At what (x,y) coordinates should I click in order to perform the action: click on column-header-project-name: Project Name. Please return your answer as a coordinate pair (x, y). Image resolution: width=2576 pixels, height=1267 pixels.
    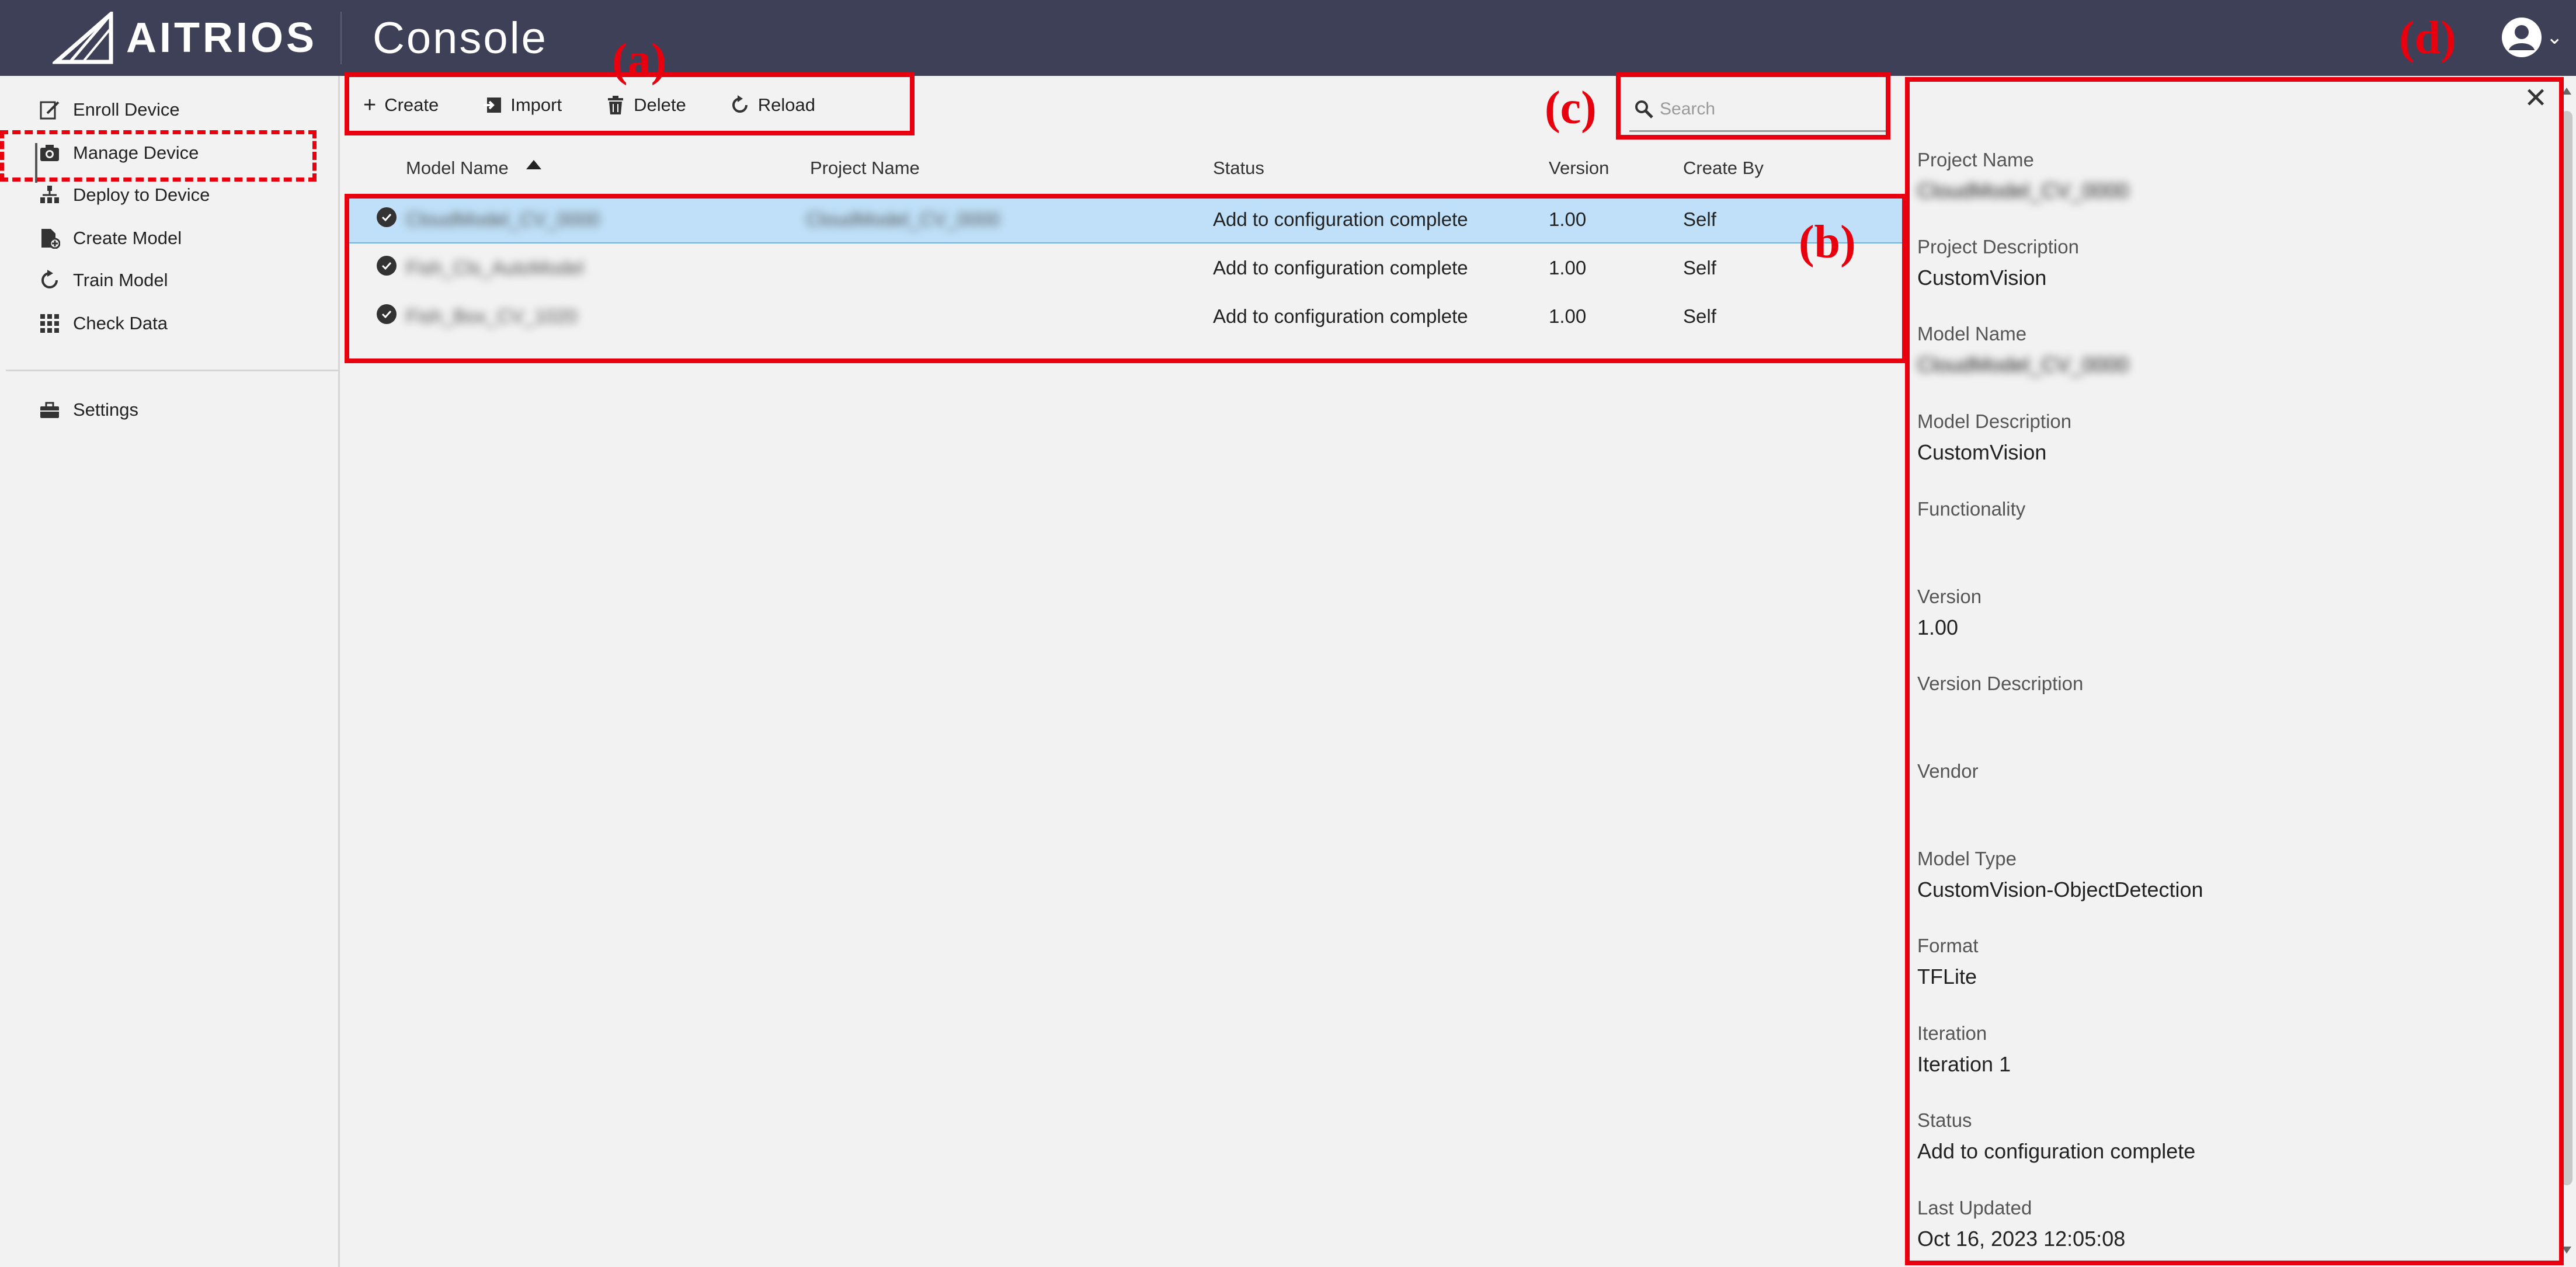
    Looking at the image, I should click on (865, 168).